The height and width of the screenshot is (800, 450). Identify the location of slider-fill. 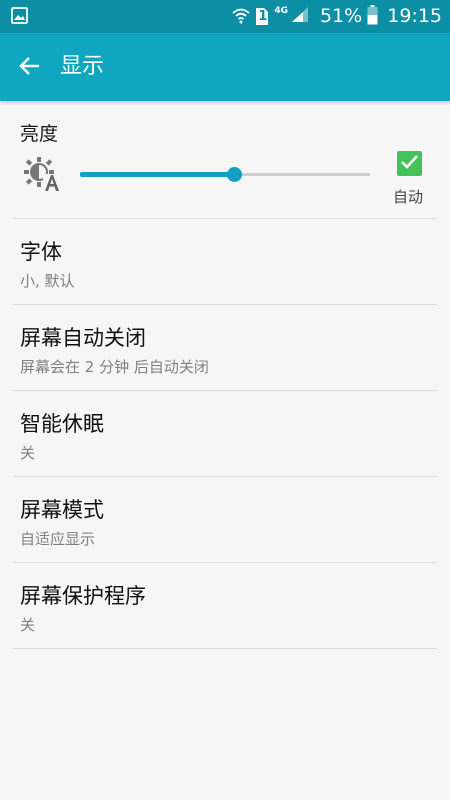
(157, 174).